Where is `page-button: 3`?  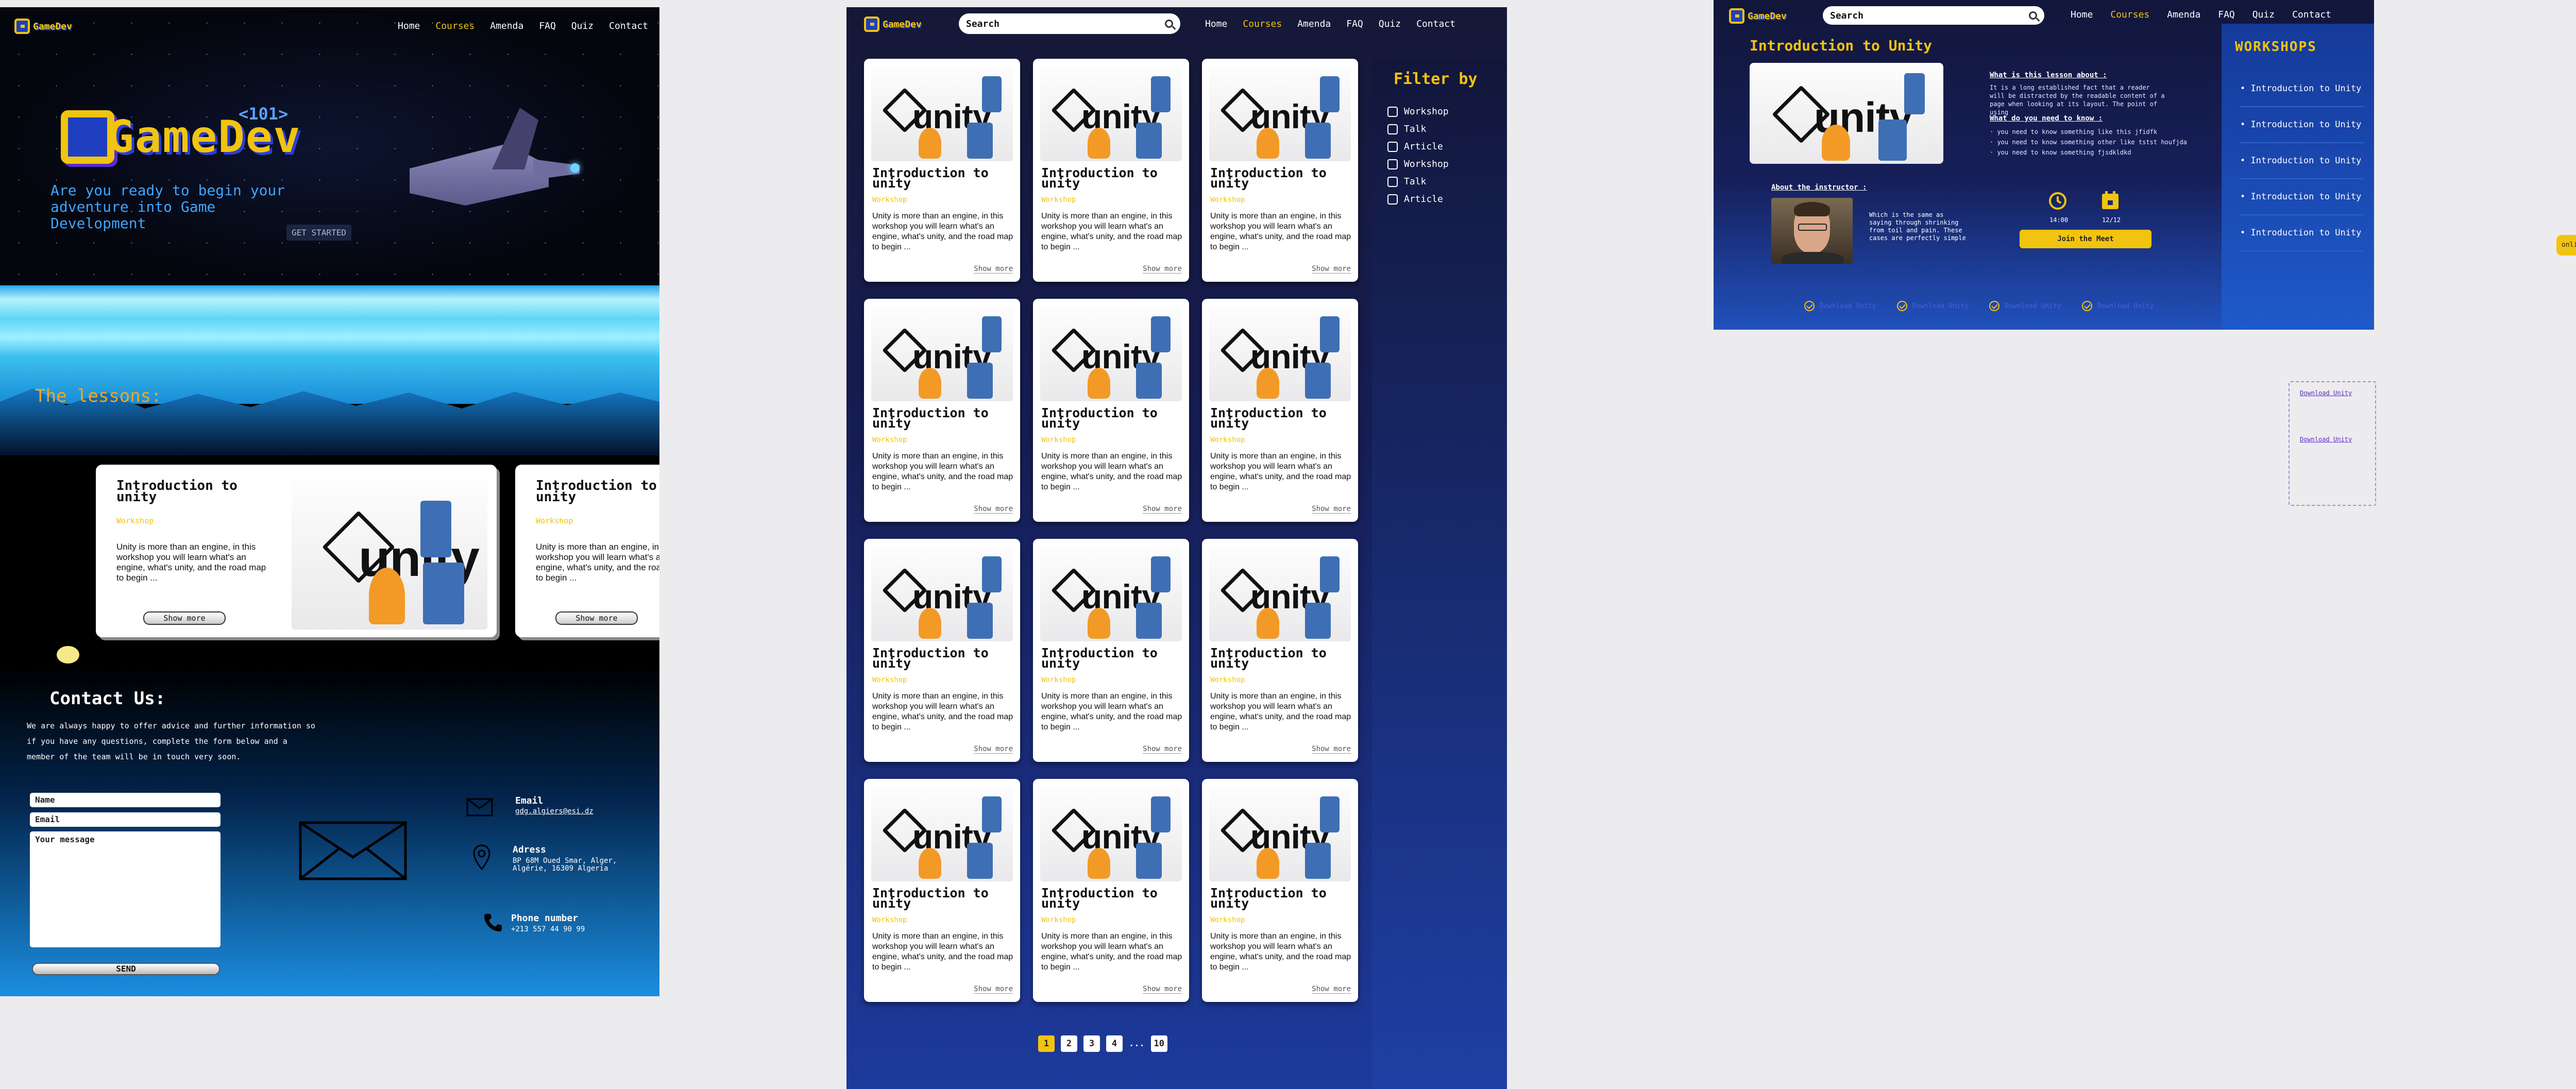 page-button: 3 is located at coordinates (1091, 1043).